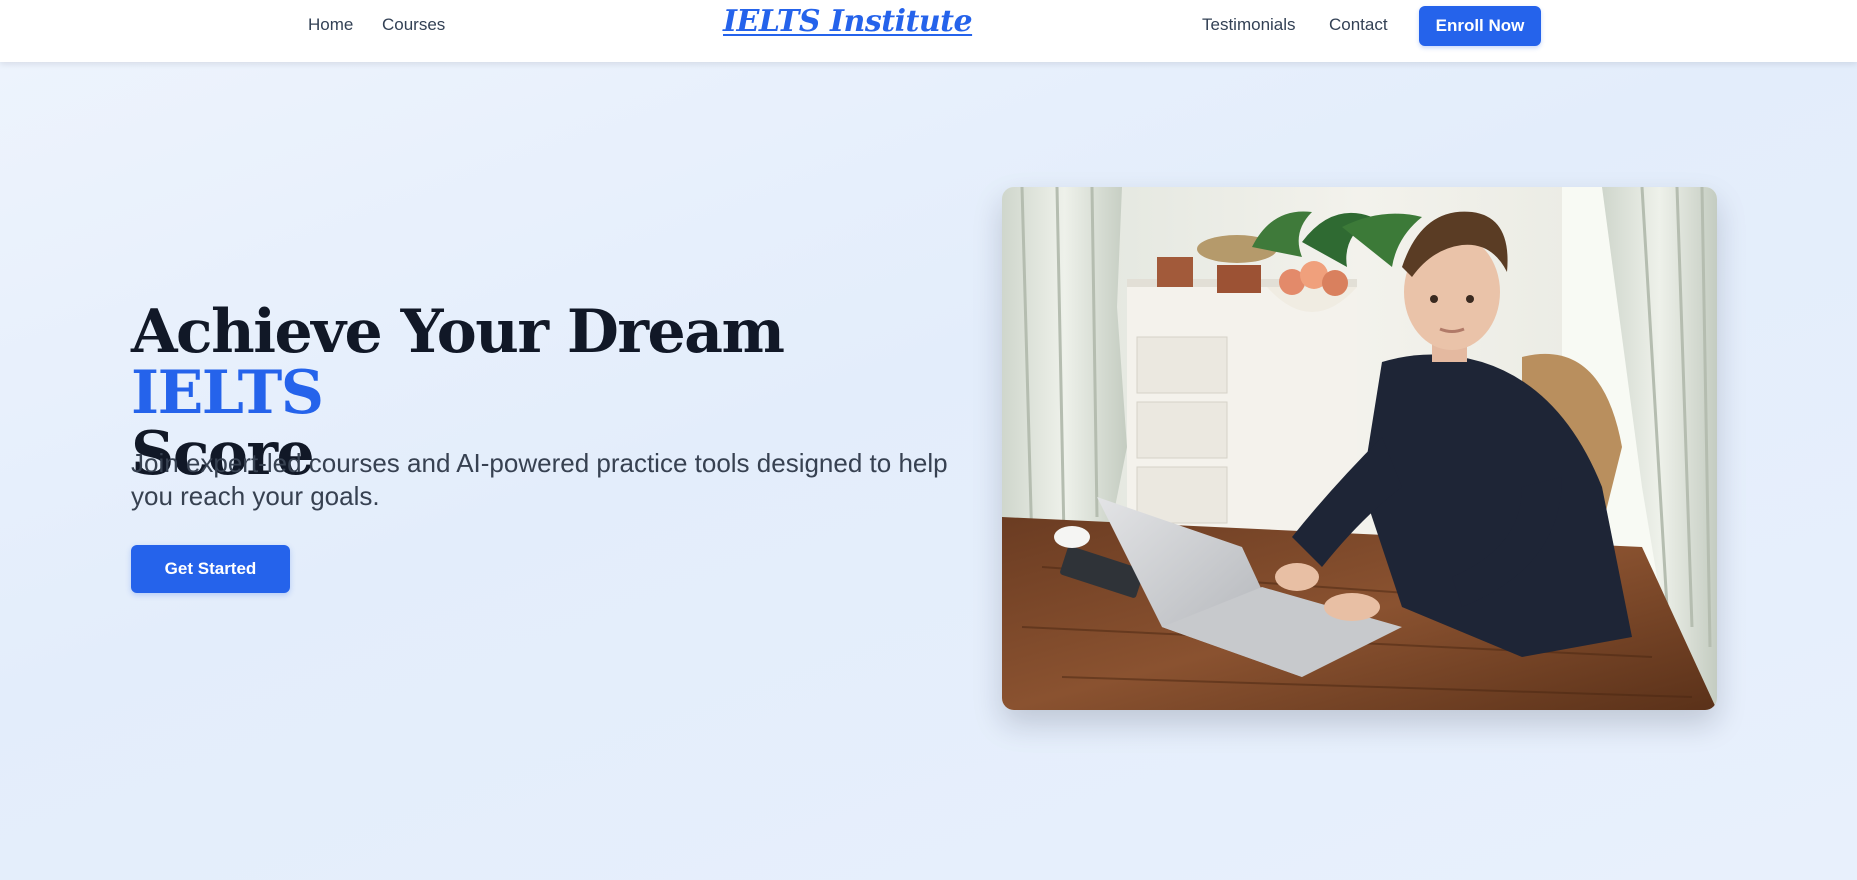 The width and height of the screenshot is (1857, 880). I want to click on nav-link-courses: Courses, so click(413, 25).